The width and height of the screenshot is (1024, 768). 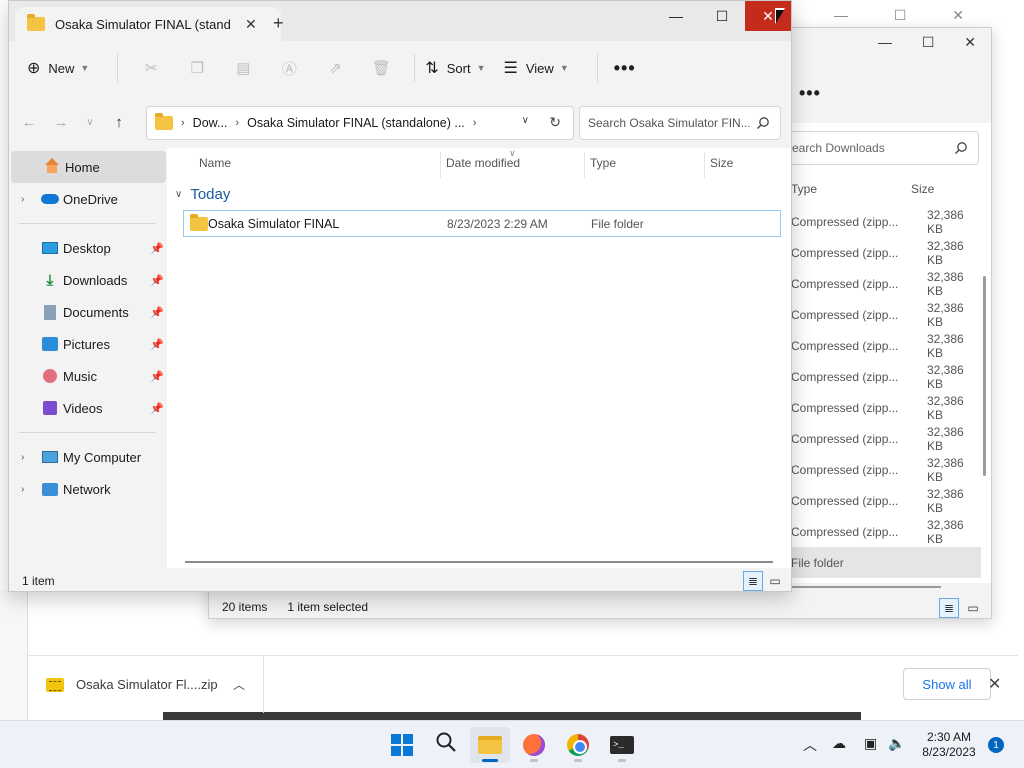 What do you see at coordinates (455, 68) in the screenshot?
I see `sort-button: ⇅ Sort ▼` at bounding box center [455, 68].